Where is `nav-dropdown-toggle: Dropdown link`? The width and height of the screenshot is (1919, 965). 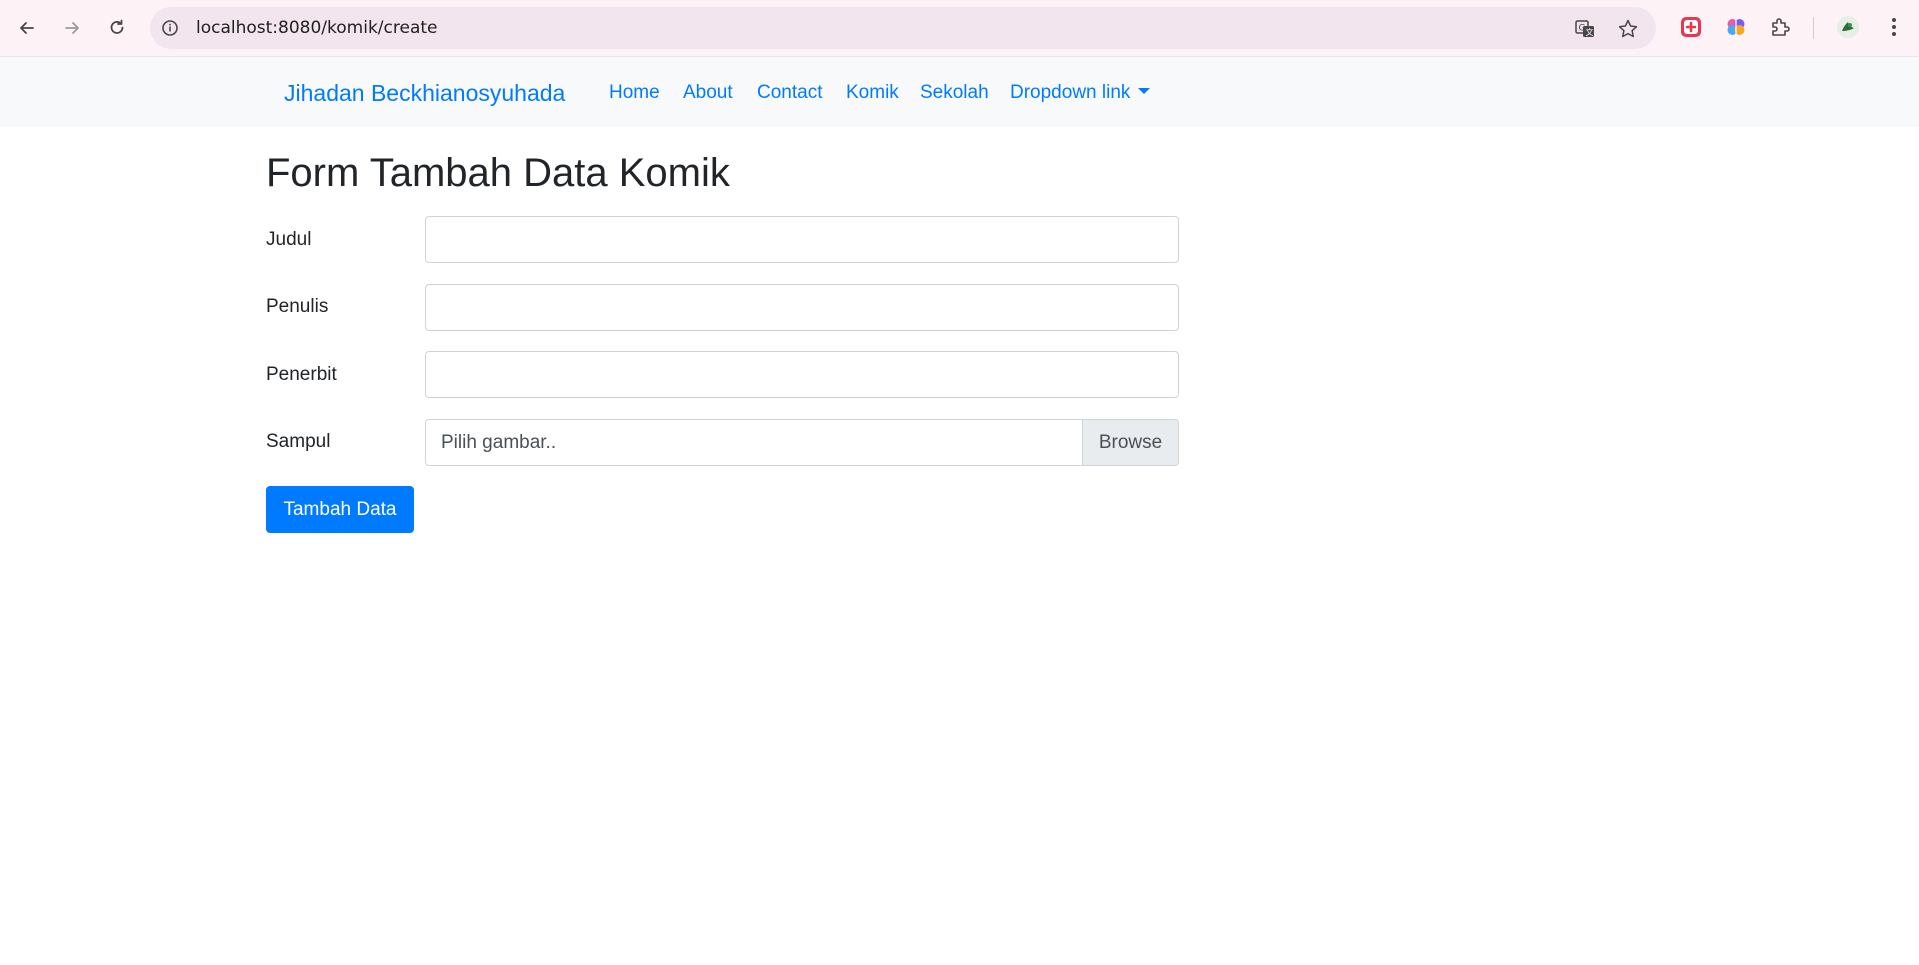
nav-dropdown-toggle: Dropdown link is located at coordinates (1080, 93).